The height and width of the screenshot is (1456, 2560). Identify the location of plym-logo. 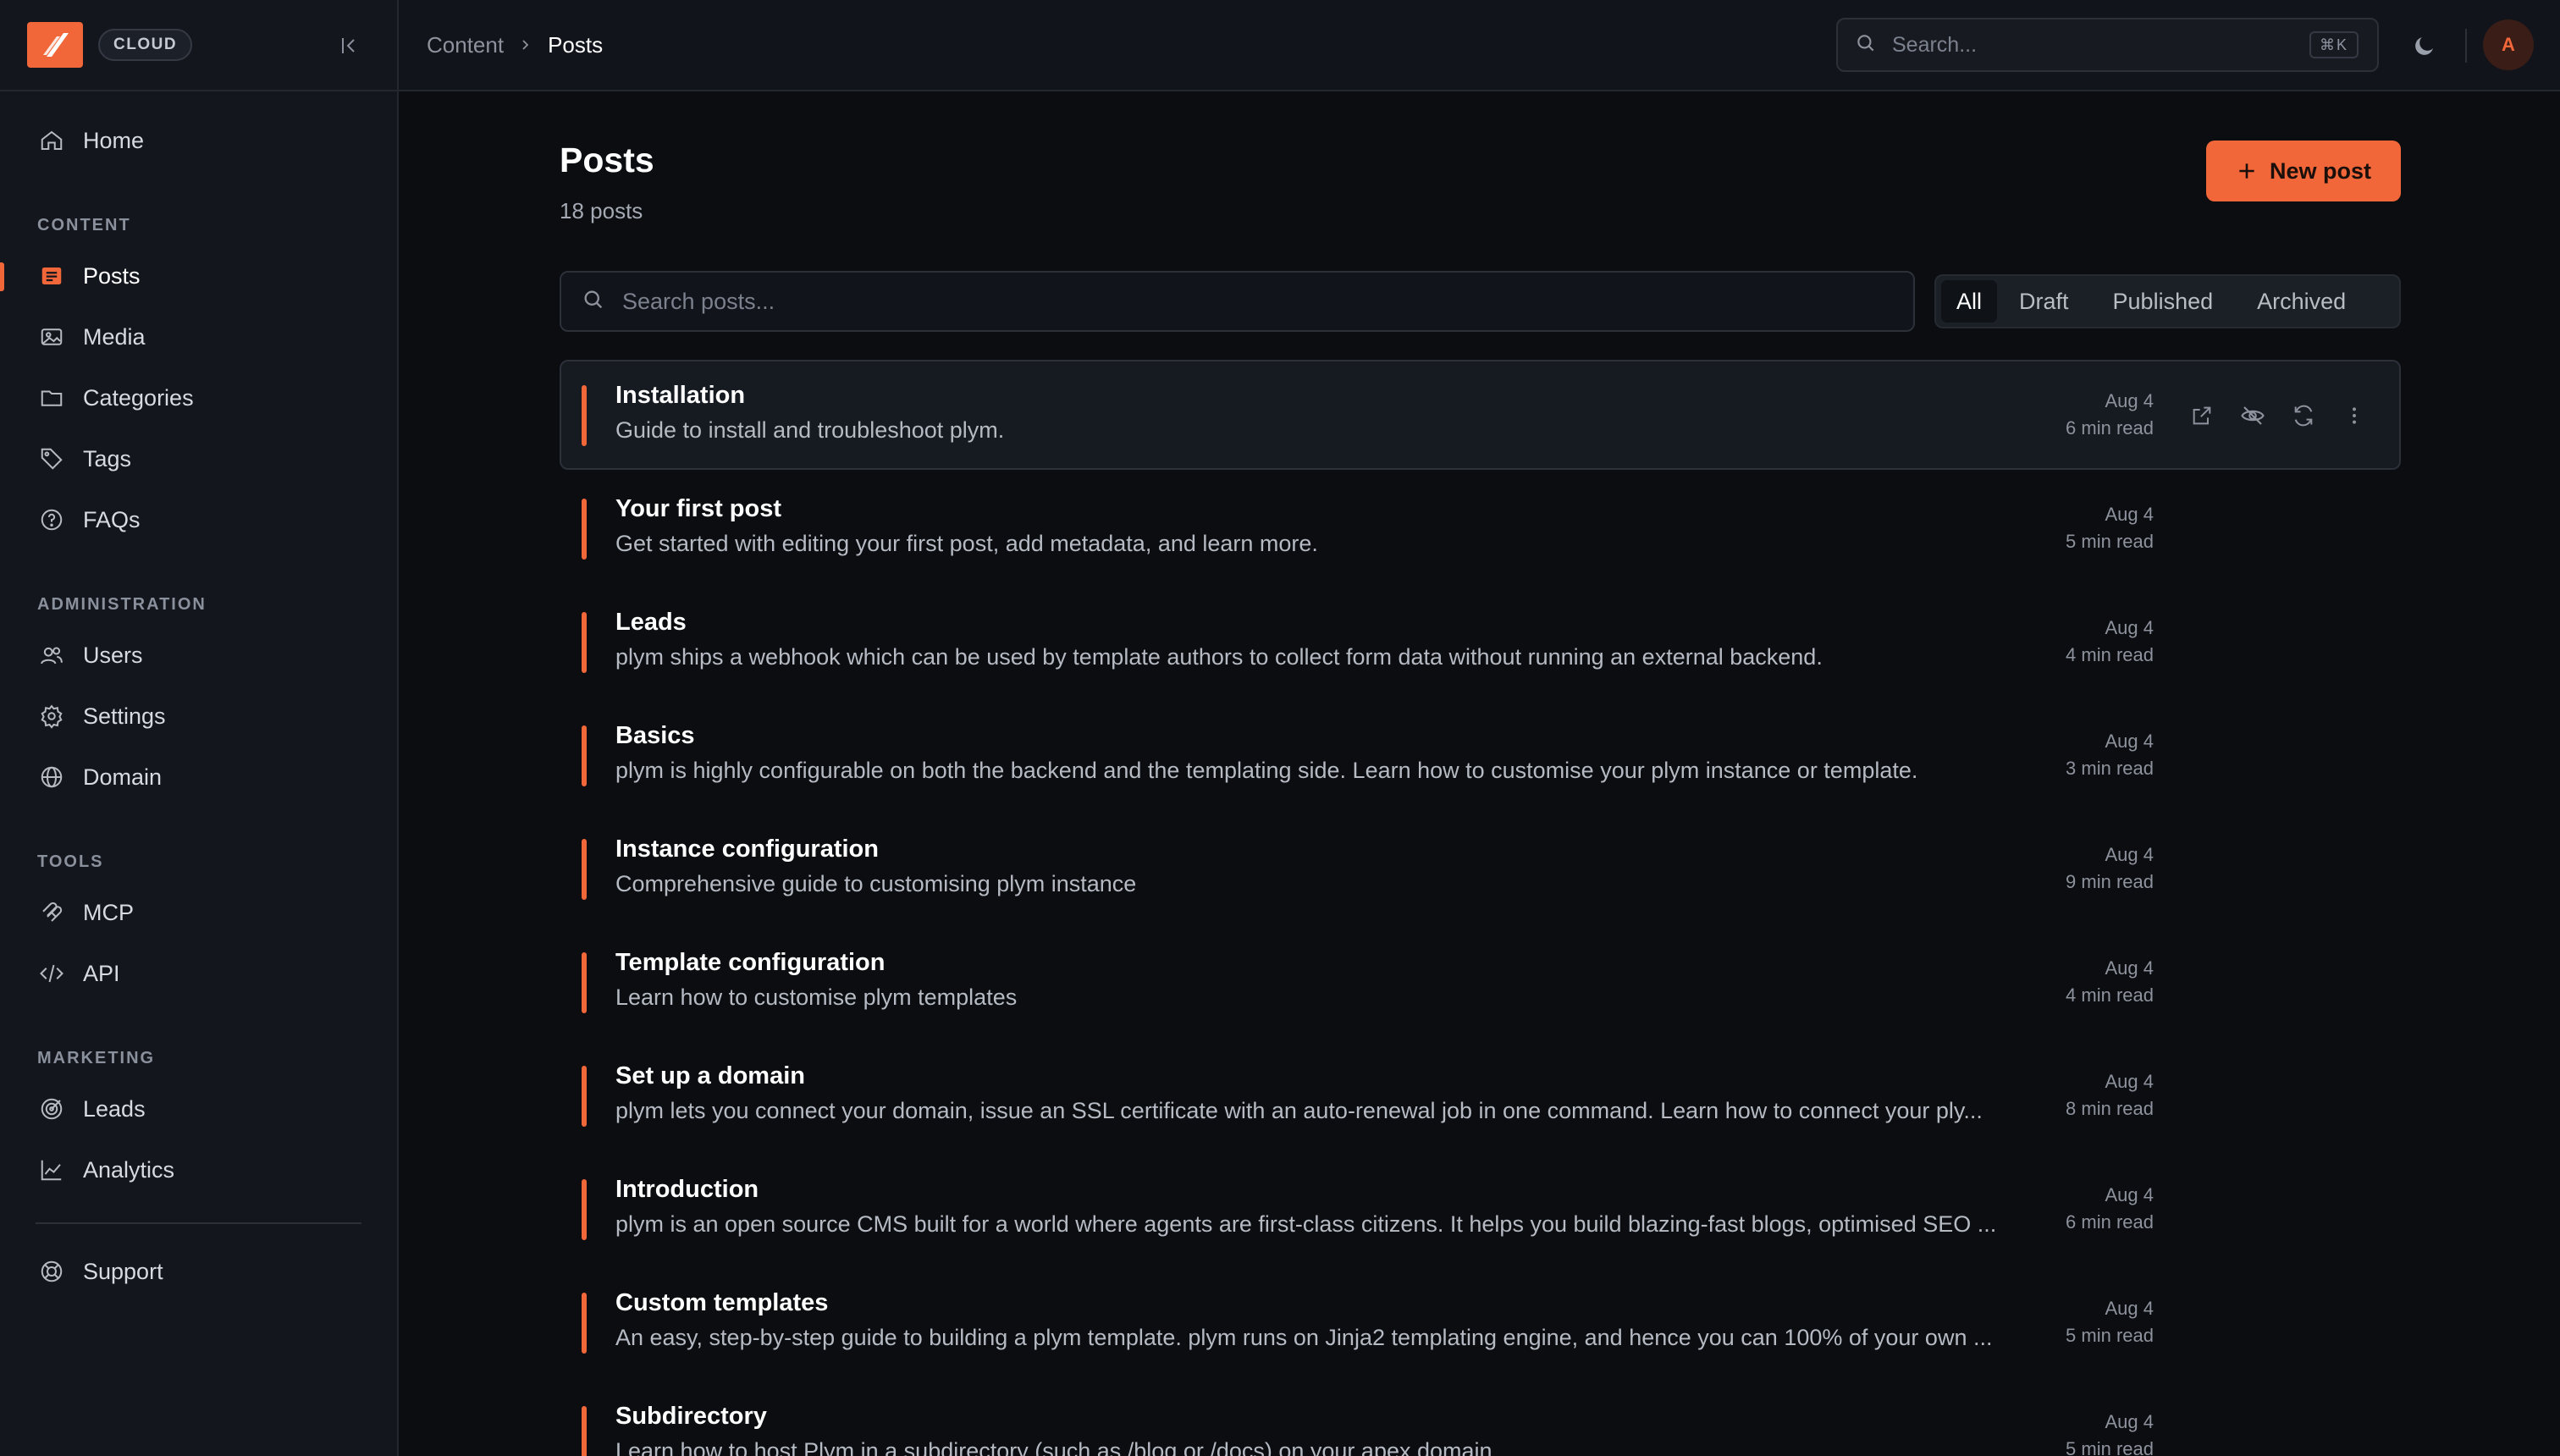
(55, 45).